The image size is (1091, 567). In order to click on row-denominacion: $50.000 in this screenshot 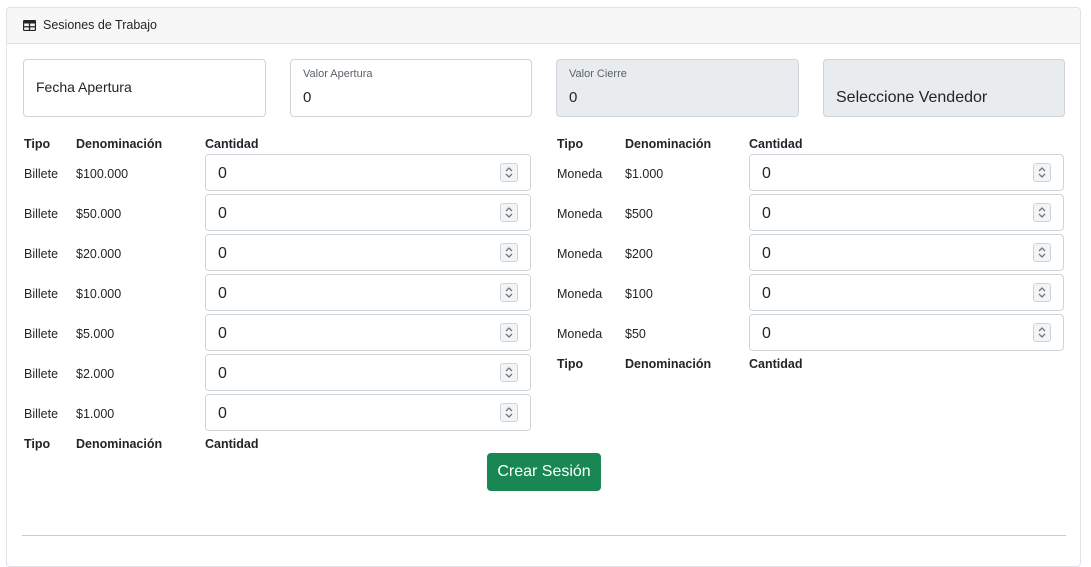, I will do `click(99, 214)`.